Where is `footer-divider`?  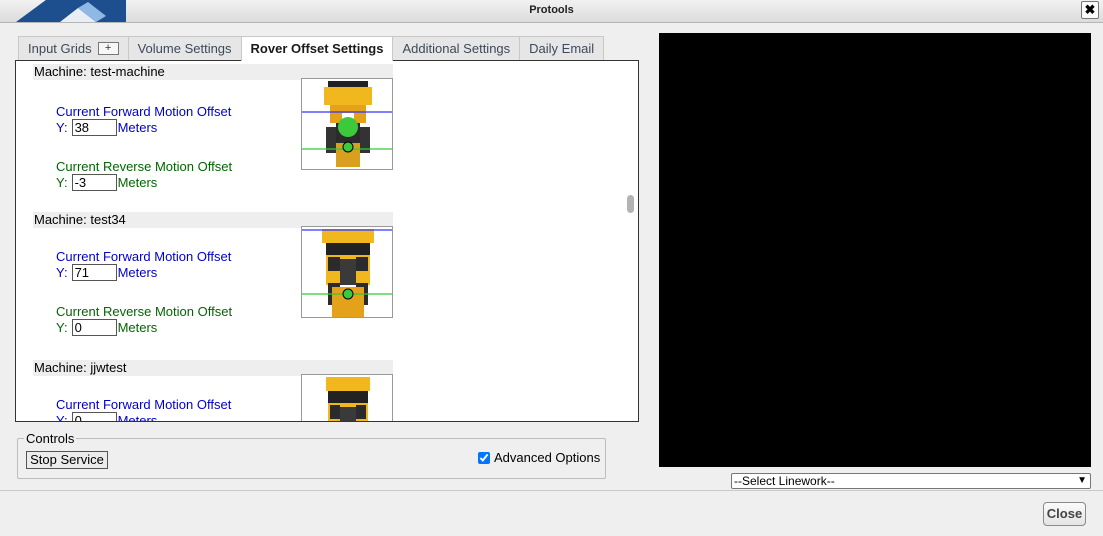
footer-divider is located at coordinates (551, 490).